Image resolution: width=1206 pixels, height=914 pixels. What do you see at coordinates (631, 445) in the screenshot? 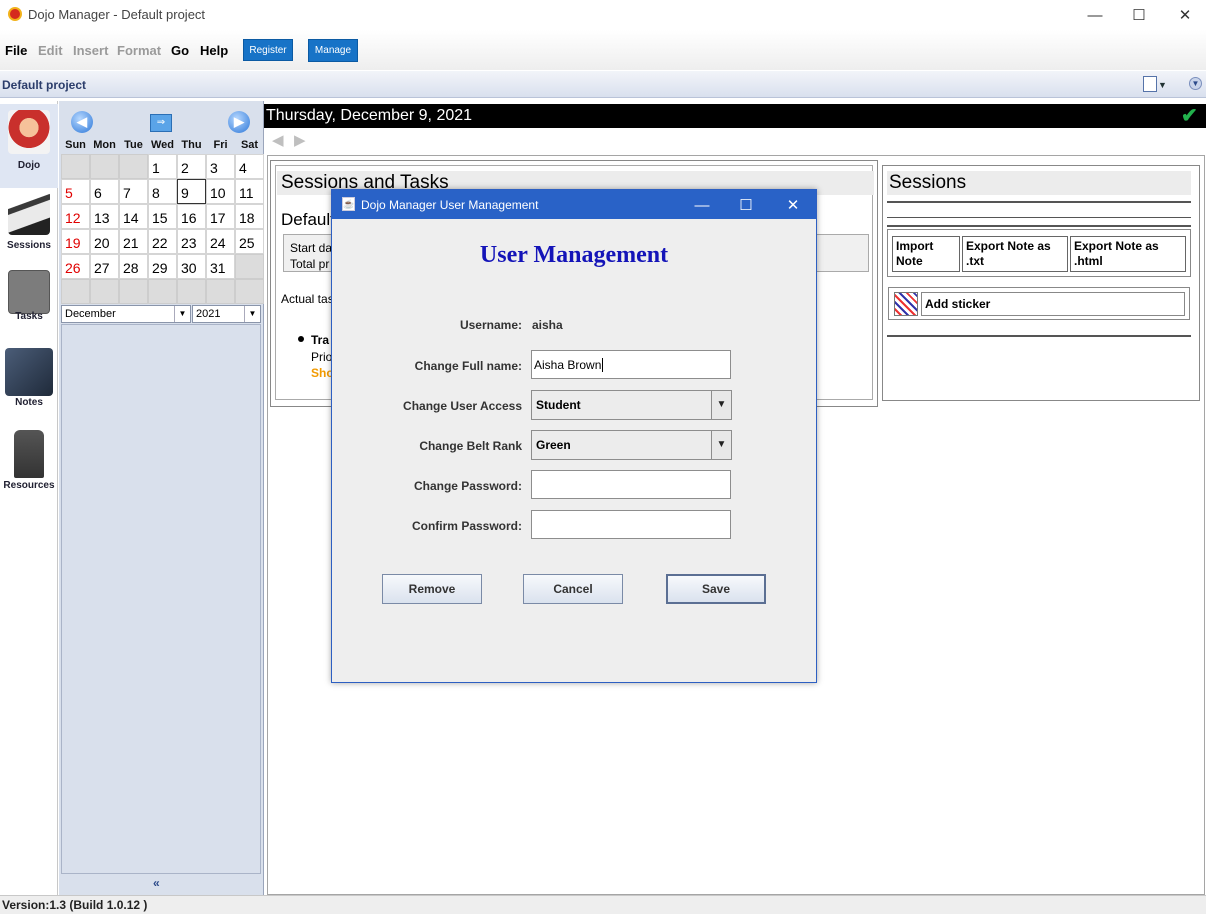
I see `belt-rank-select: Green ▼` at bounding box center [631, 445].